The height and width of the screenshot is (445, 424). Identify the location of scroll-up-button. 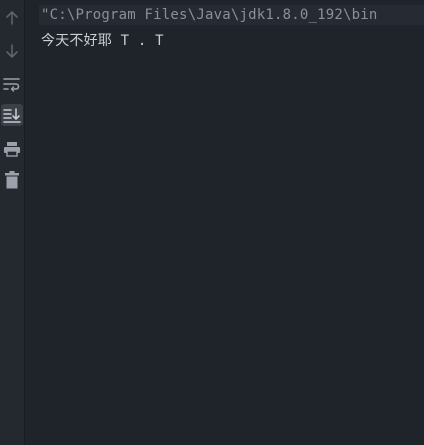
(12, 18).